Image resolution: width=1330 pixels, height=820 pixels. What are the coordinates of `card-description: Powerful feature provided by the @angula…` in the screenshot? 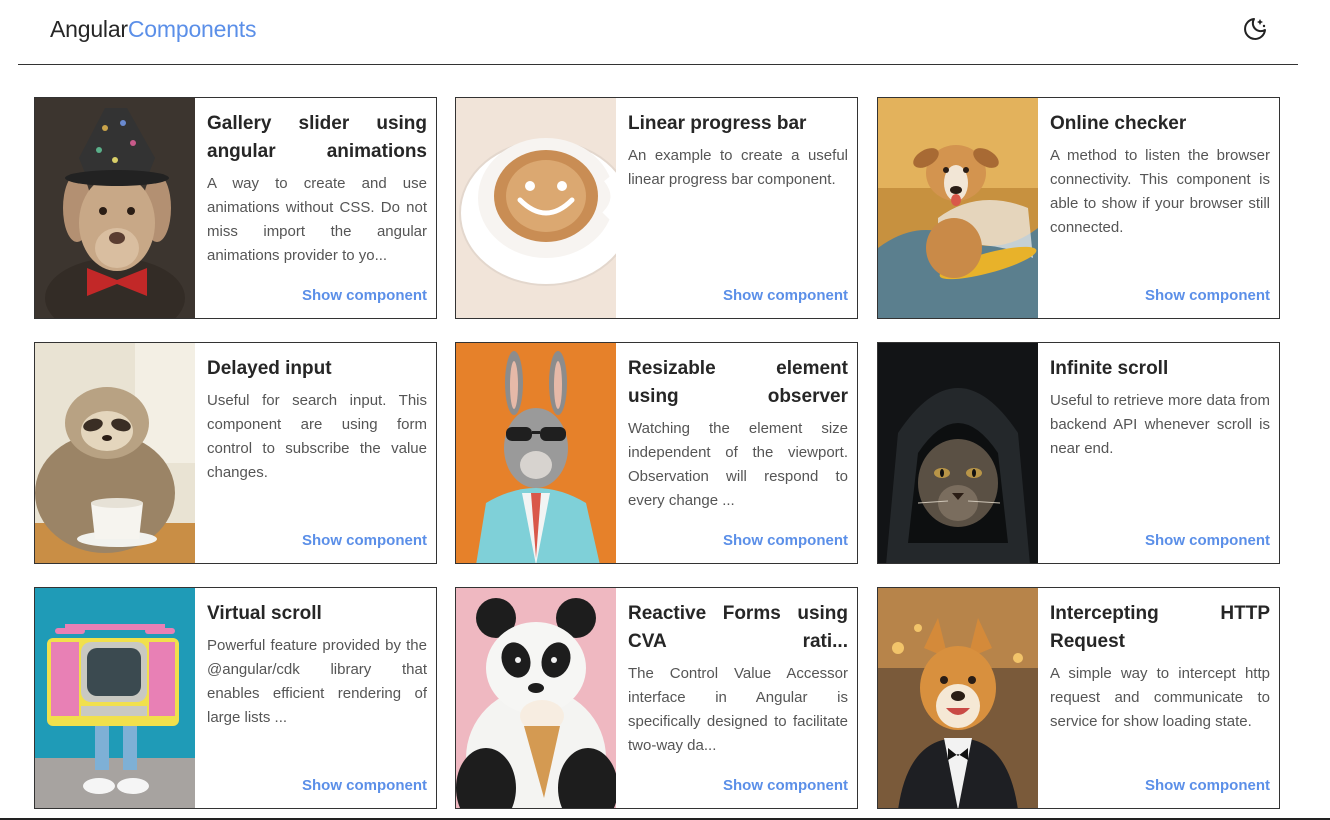 It's located at (317, 681).